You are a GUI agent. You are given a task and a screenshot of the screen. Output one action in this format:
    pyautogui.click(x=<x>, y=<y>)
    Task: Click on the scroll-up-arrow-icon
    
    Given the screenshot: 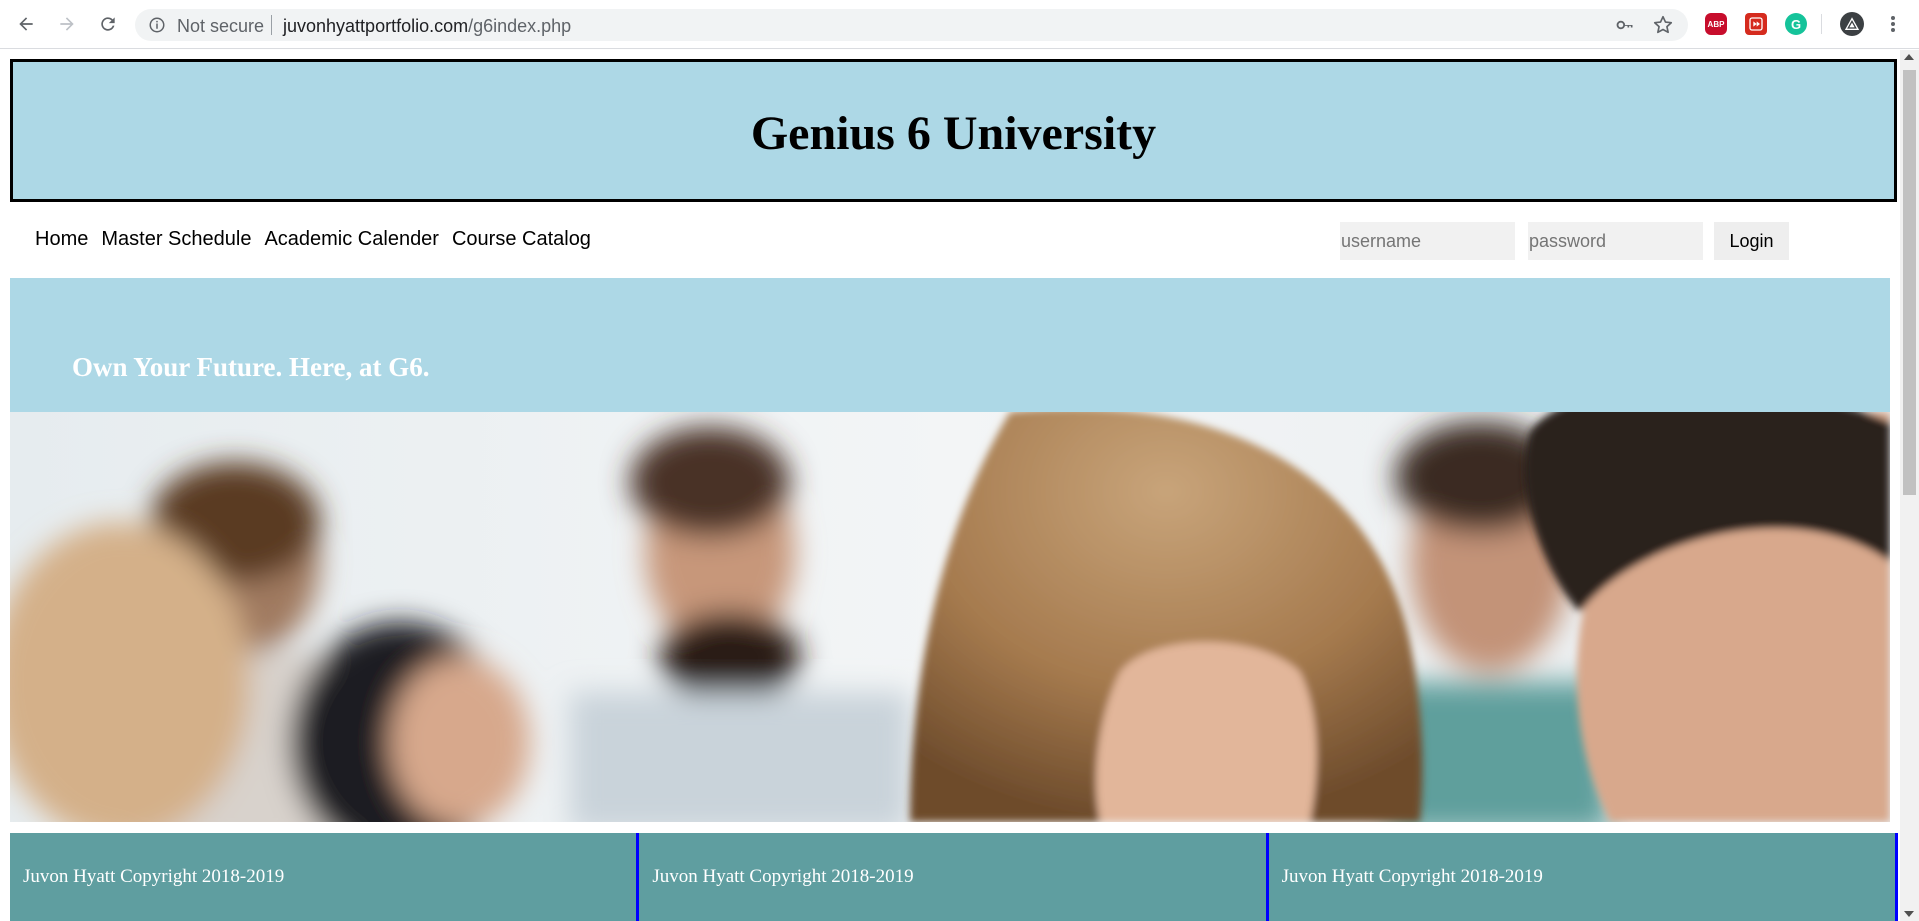 What is the action you would take?
    pyautogui.click(x=1909, y=57)
    